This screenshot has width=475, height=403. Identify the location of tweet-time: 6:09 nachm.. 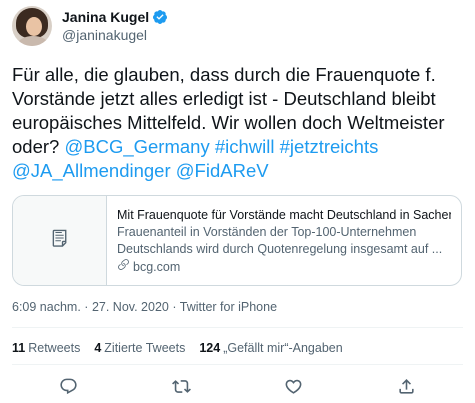
(46, 307).